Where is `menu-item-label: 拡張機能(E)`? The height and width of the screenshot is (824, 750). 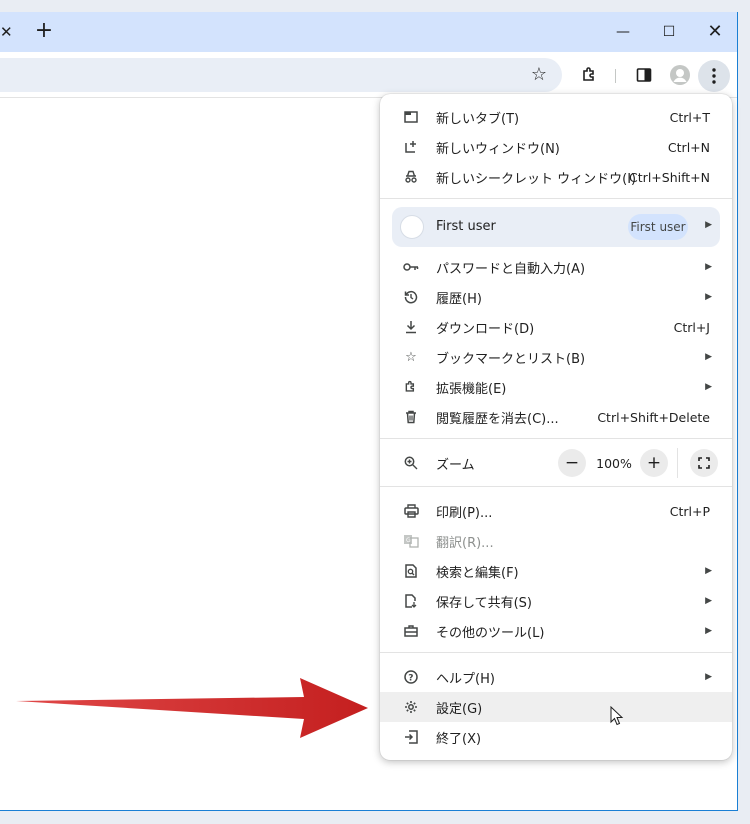
menu-item-label: 拡張機能(E) is located at coordinates (471, 389).